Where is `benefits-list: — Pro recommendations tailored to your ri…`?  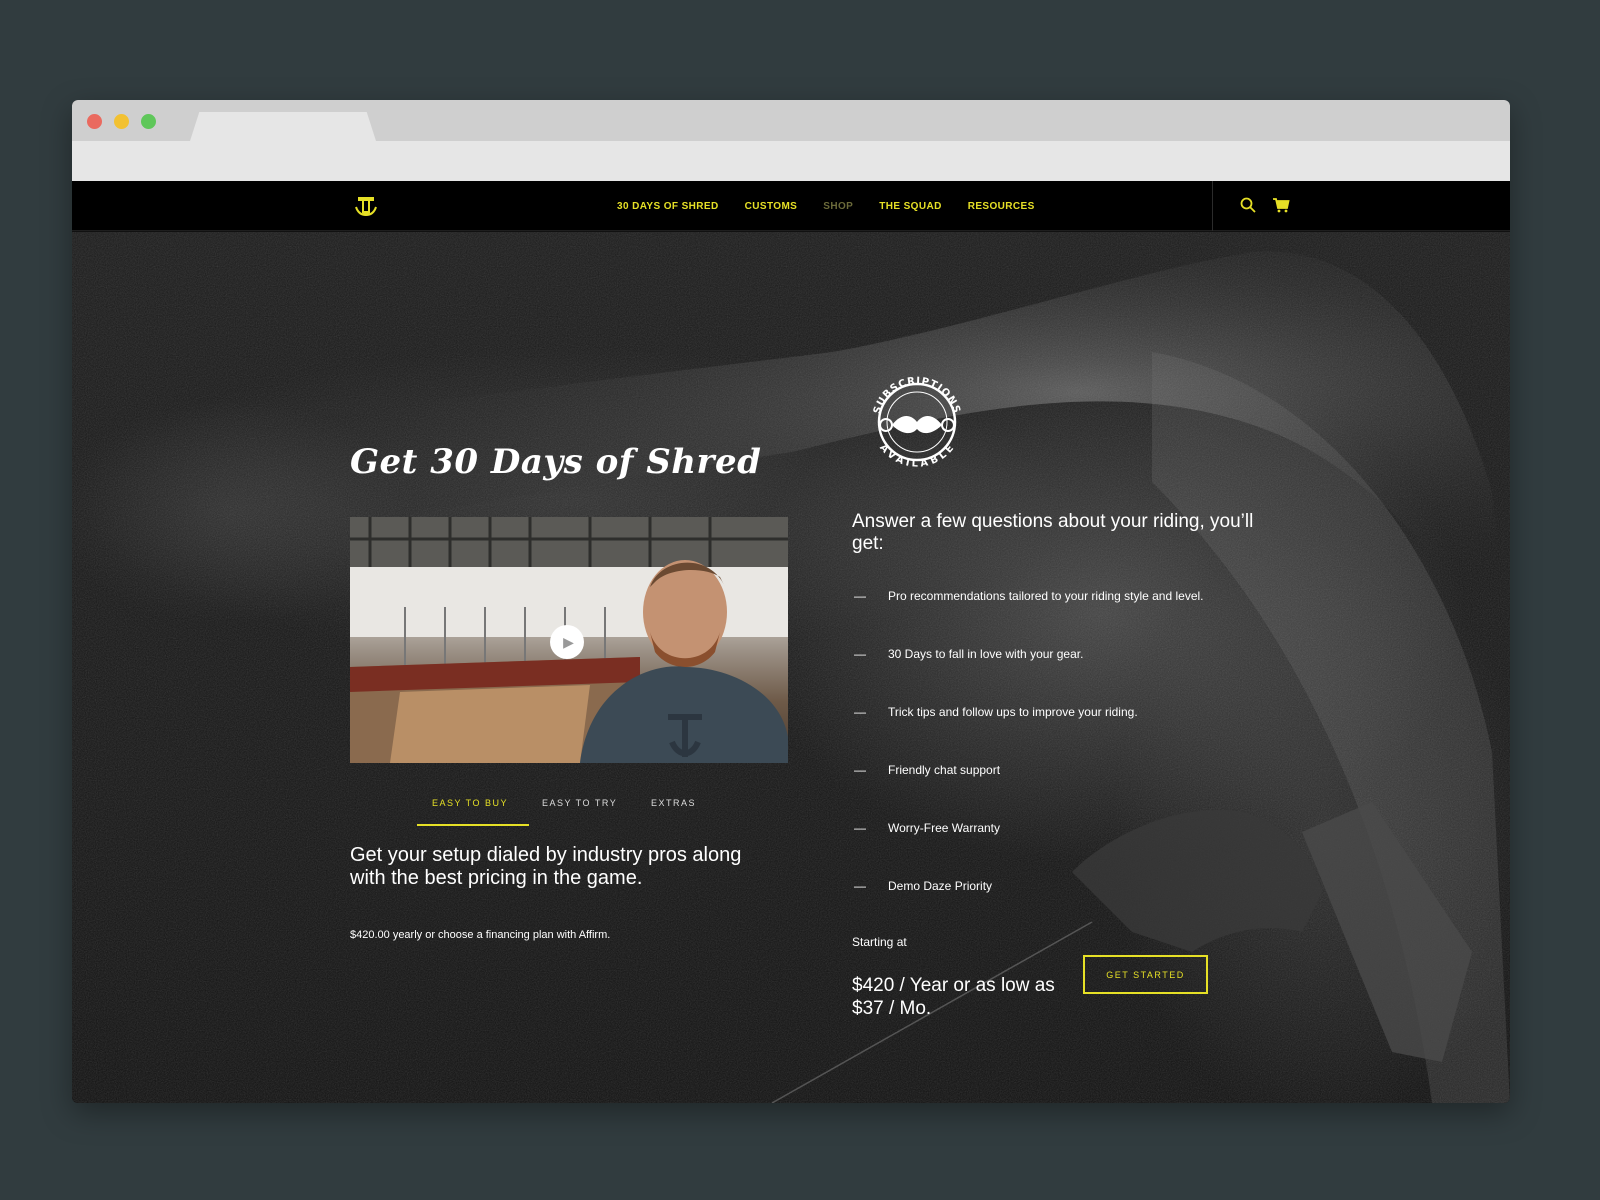 benefits-list: — Pro recommendations tailored to your ri… is located at coordinates (1082, 763).